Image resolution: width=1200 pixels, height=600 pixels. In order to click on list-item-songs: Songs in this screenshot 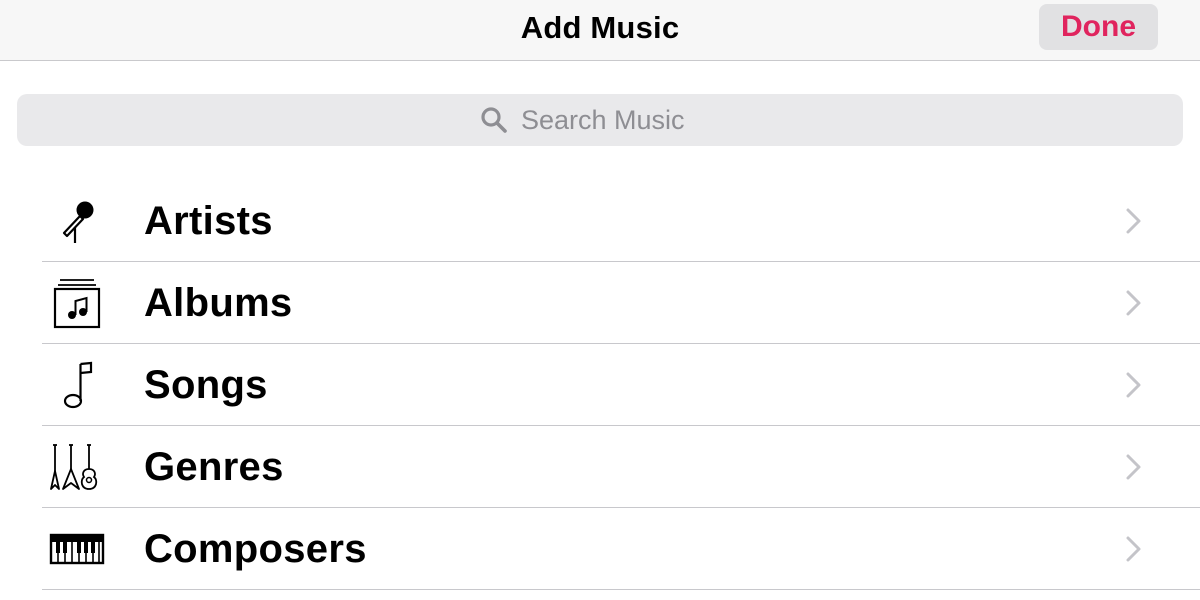, I will do `click(600, 385)`.